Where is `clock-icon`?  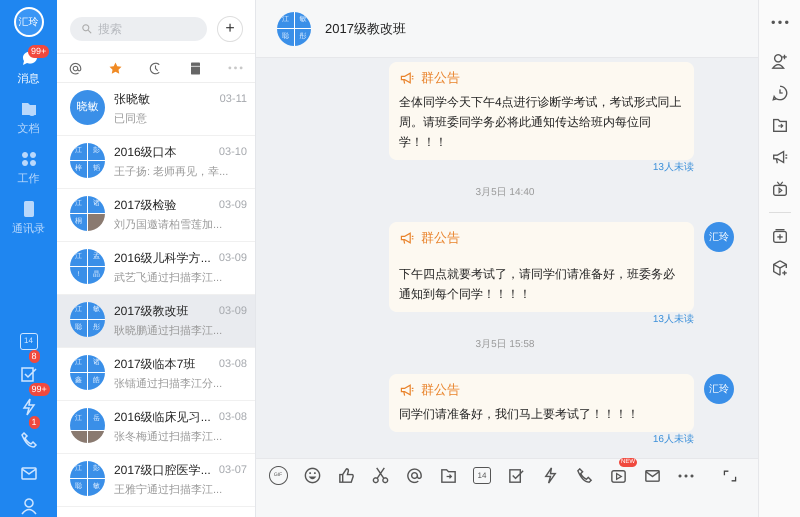
clock-icon is located at coordinates (155, 68).